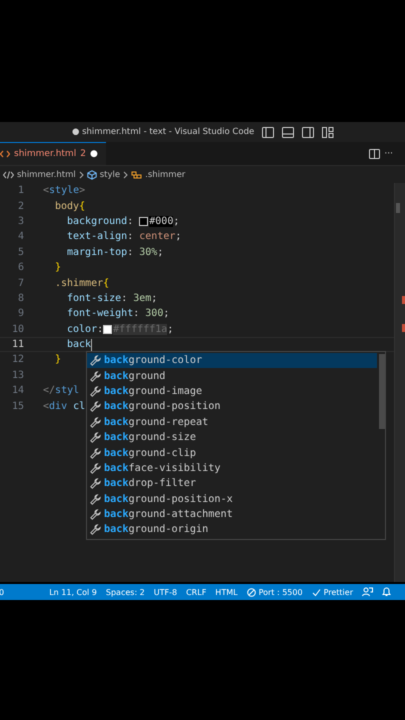 This screenshot has width=405, height=720. What do you see at coordinates (94, 298) in the screenshot?
I see `code-token: font-size` at bounding box center [94, 298].